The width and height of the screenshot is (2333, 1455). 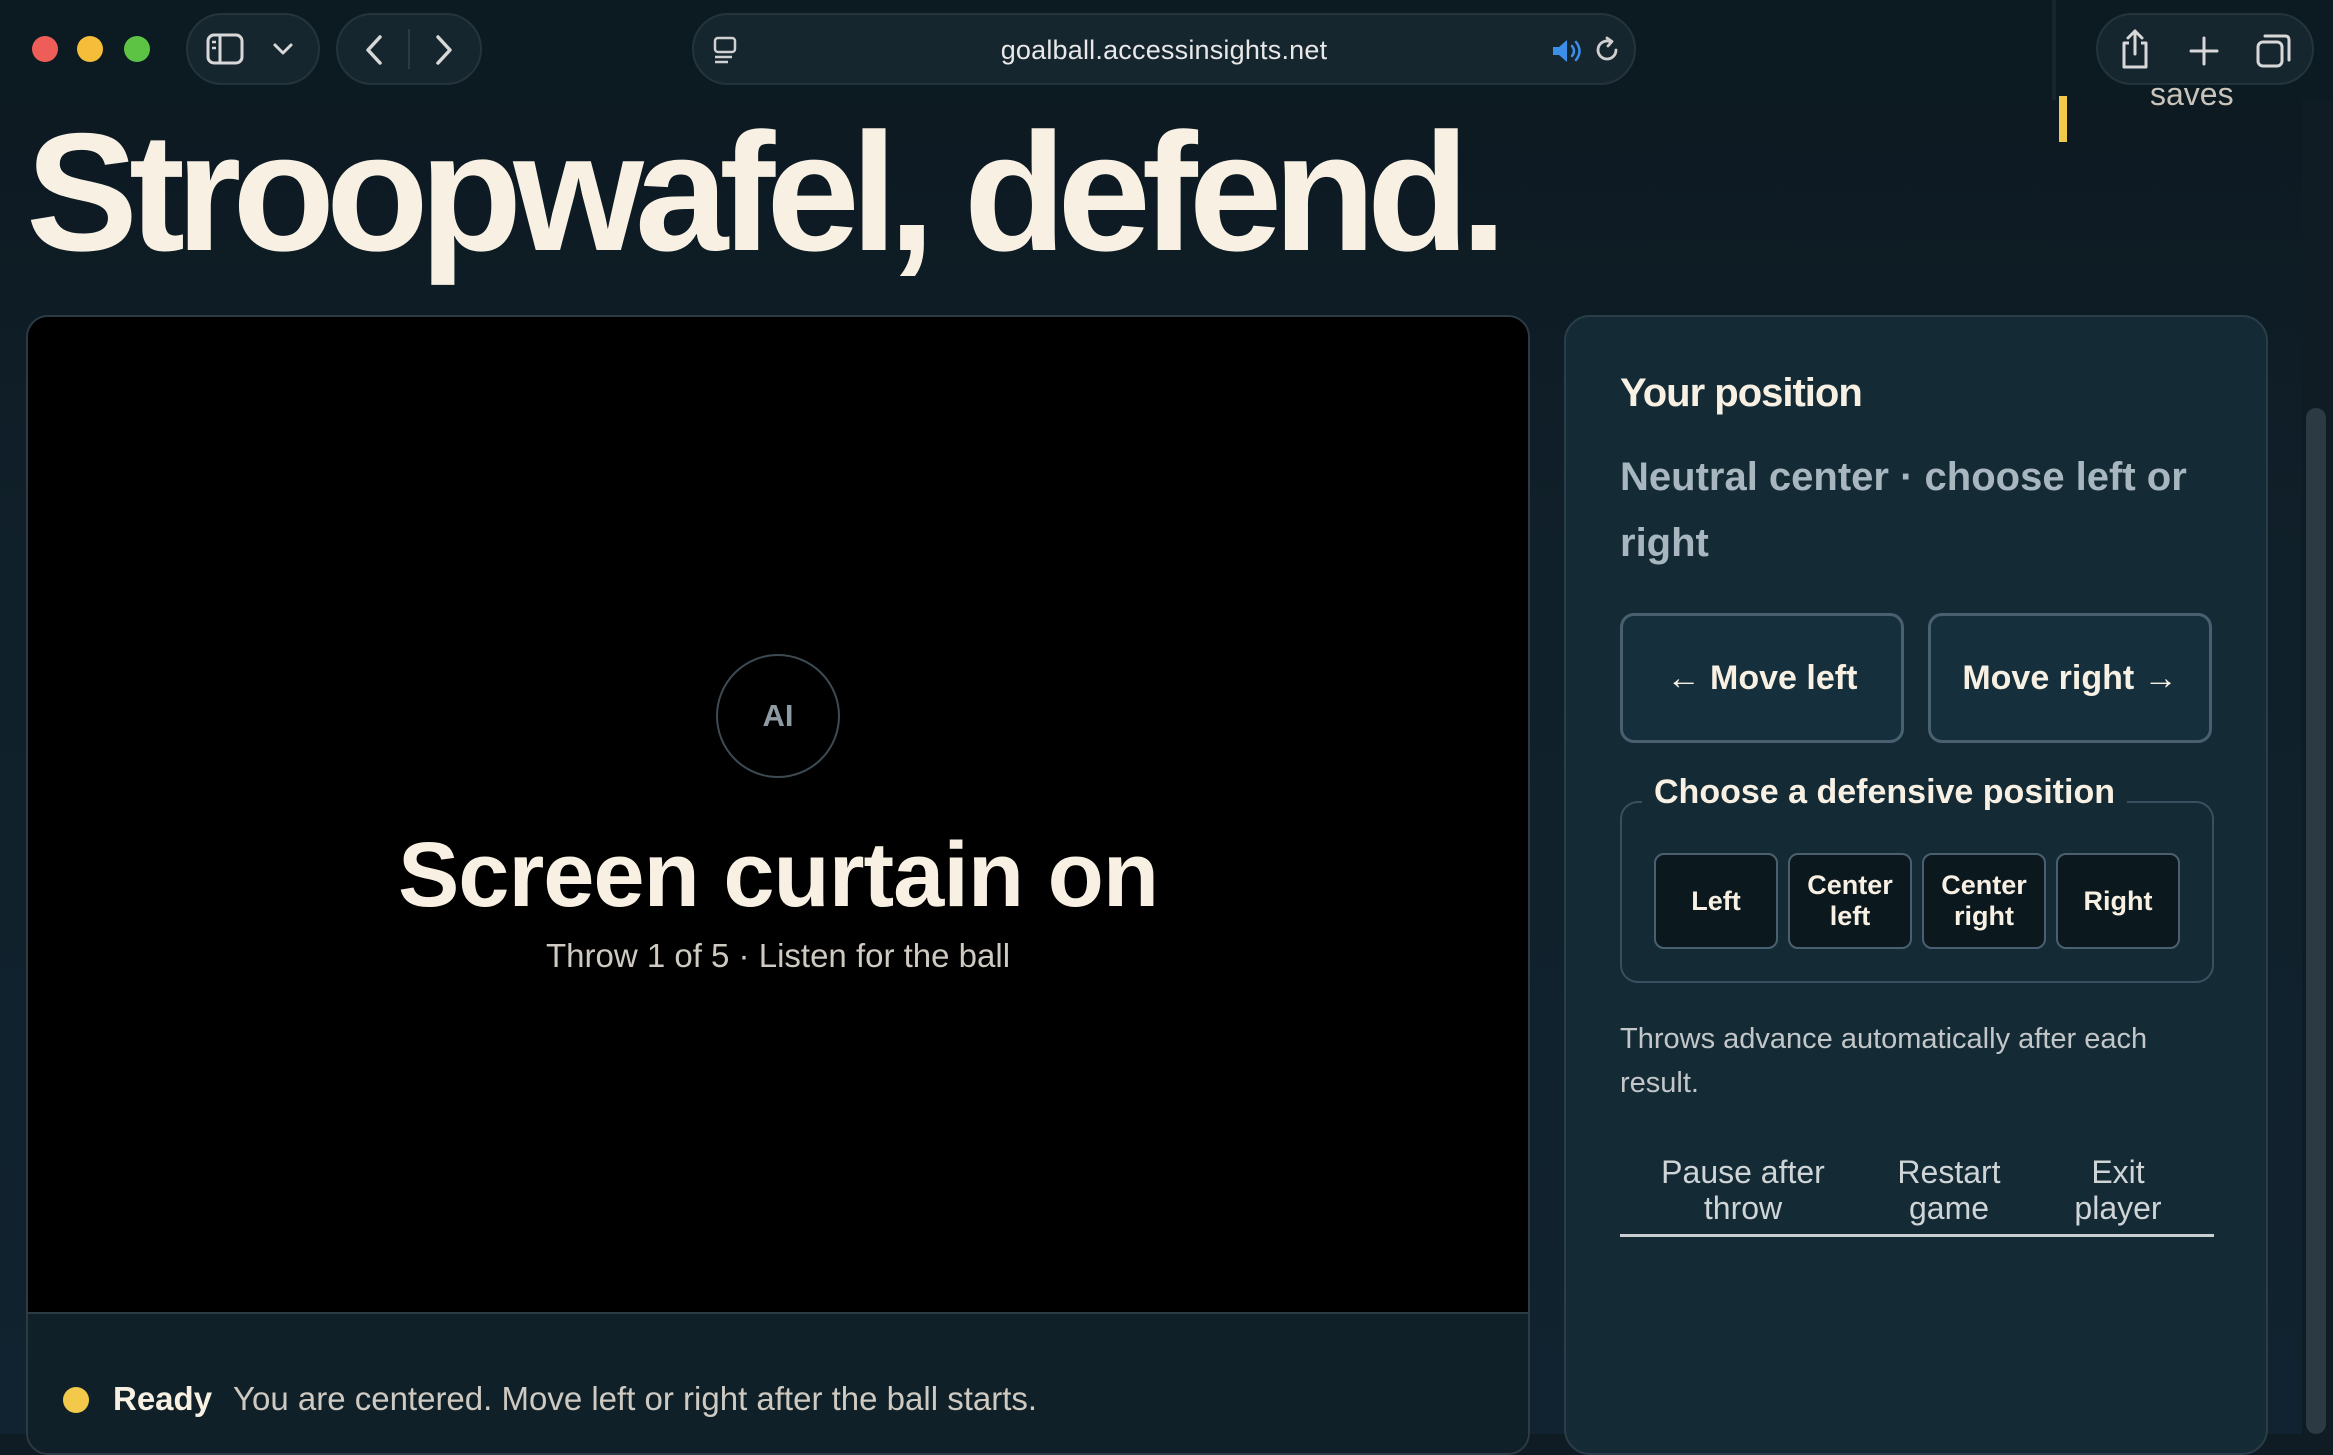 I want to click on saves-label: saves, so click(x=2192, y=94).